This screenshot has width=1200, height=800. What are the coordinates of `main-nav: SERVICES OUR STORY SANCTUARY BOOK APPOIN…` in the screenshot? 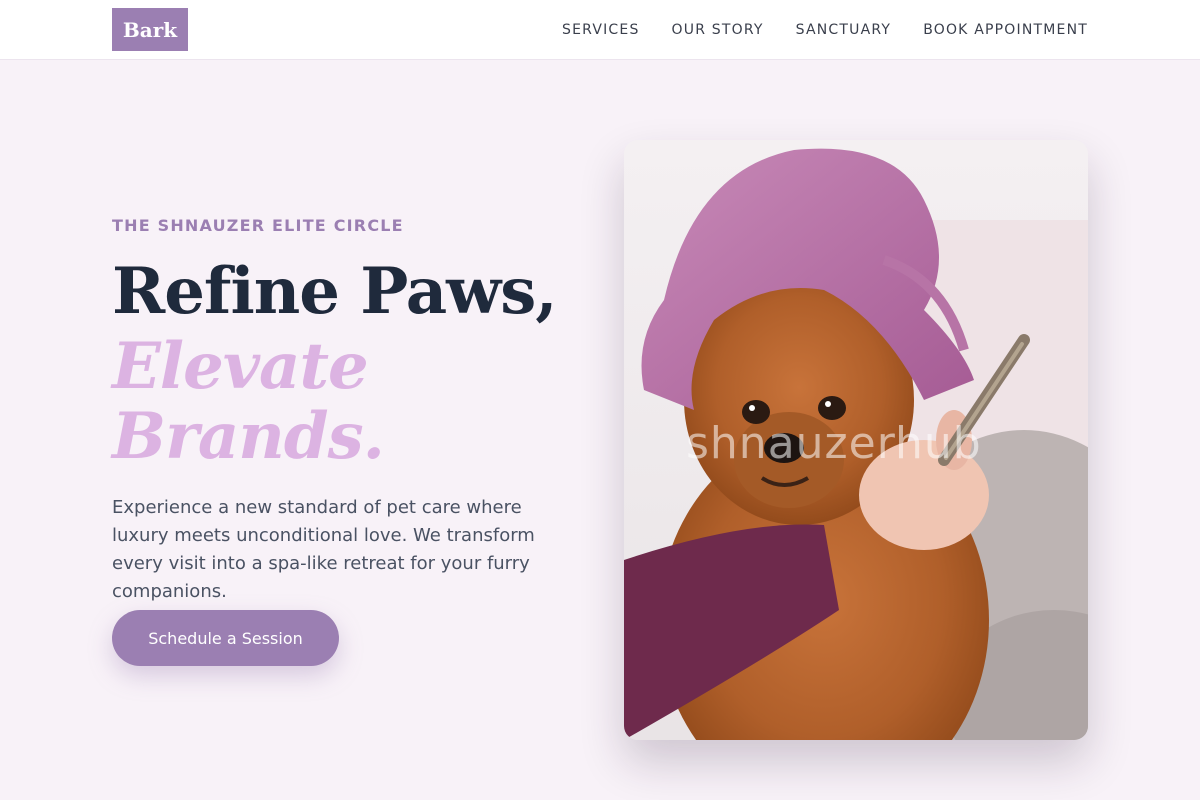 It's located at (825, 30).